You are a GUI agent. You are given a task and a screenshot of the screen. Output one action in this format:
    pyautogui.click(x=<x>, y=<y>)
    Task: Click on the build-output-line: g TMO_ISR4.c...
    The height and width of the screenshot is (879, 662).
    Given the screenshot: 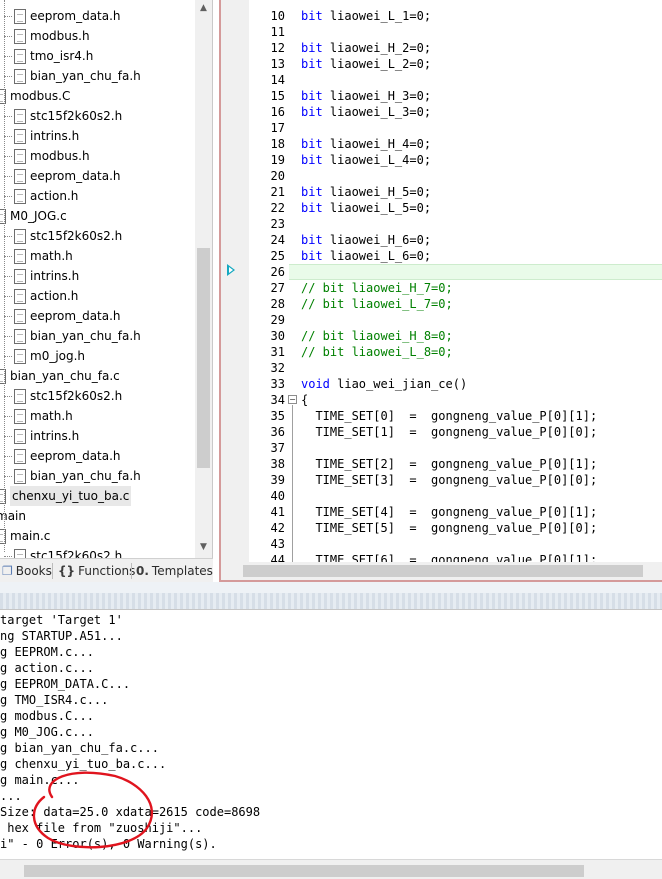 What is the action you would take?
    pyautogui.click(x=54, y=700)
    